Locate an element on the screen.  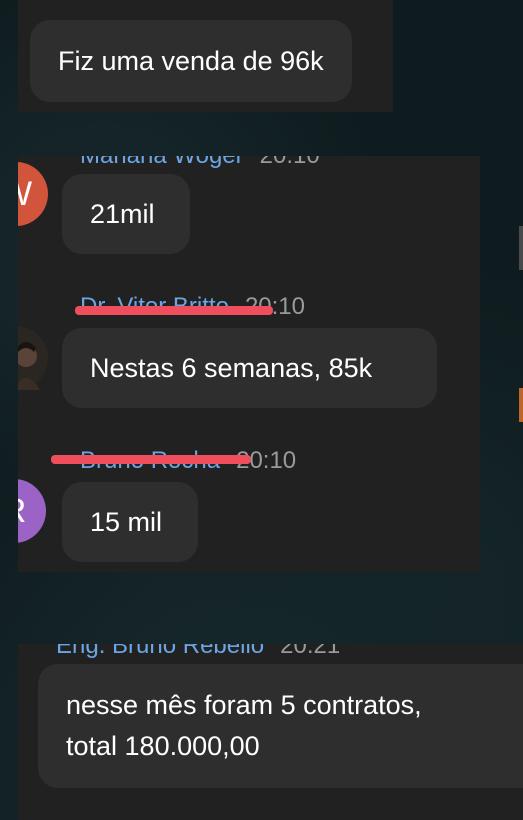
sender-name: Mariana Woger is located at coordinates (162, 162).